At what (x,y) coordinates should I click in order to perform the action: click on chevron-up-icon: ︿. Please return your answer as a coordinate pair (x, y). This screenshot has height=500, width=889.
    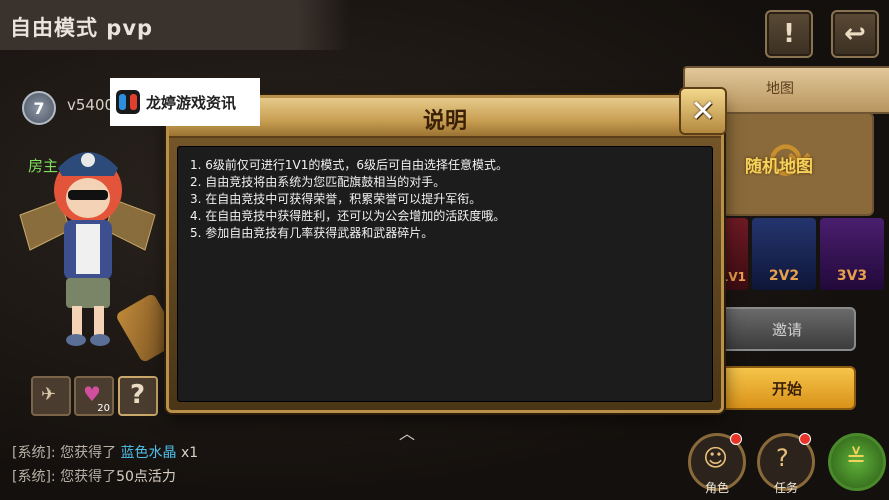
    Looking at the image, I should click on (406, 433).